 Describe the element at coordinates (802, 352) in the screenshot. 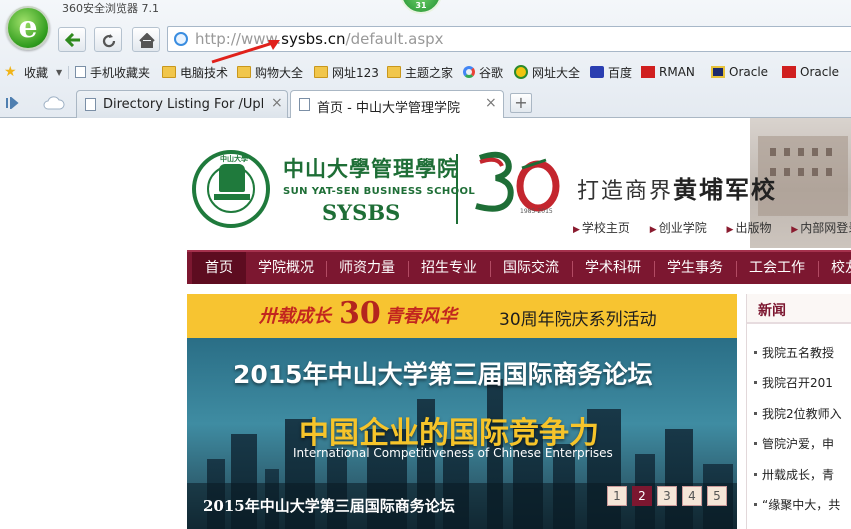

I see `news-item: 我院五名教授` at that location.